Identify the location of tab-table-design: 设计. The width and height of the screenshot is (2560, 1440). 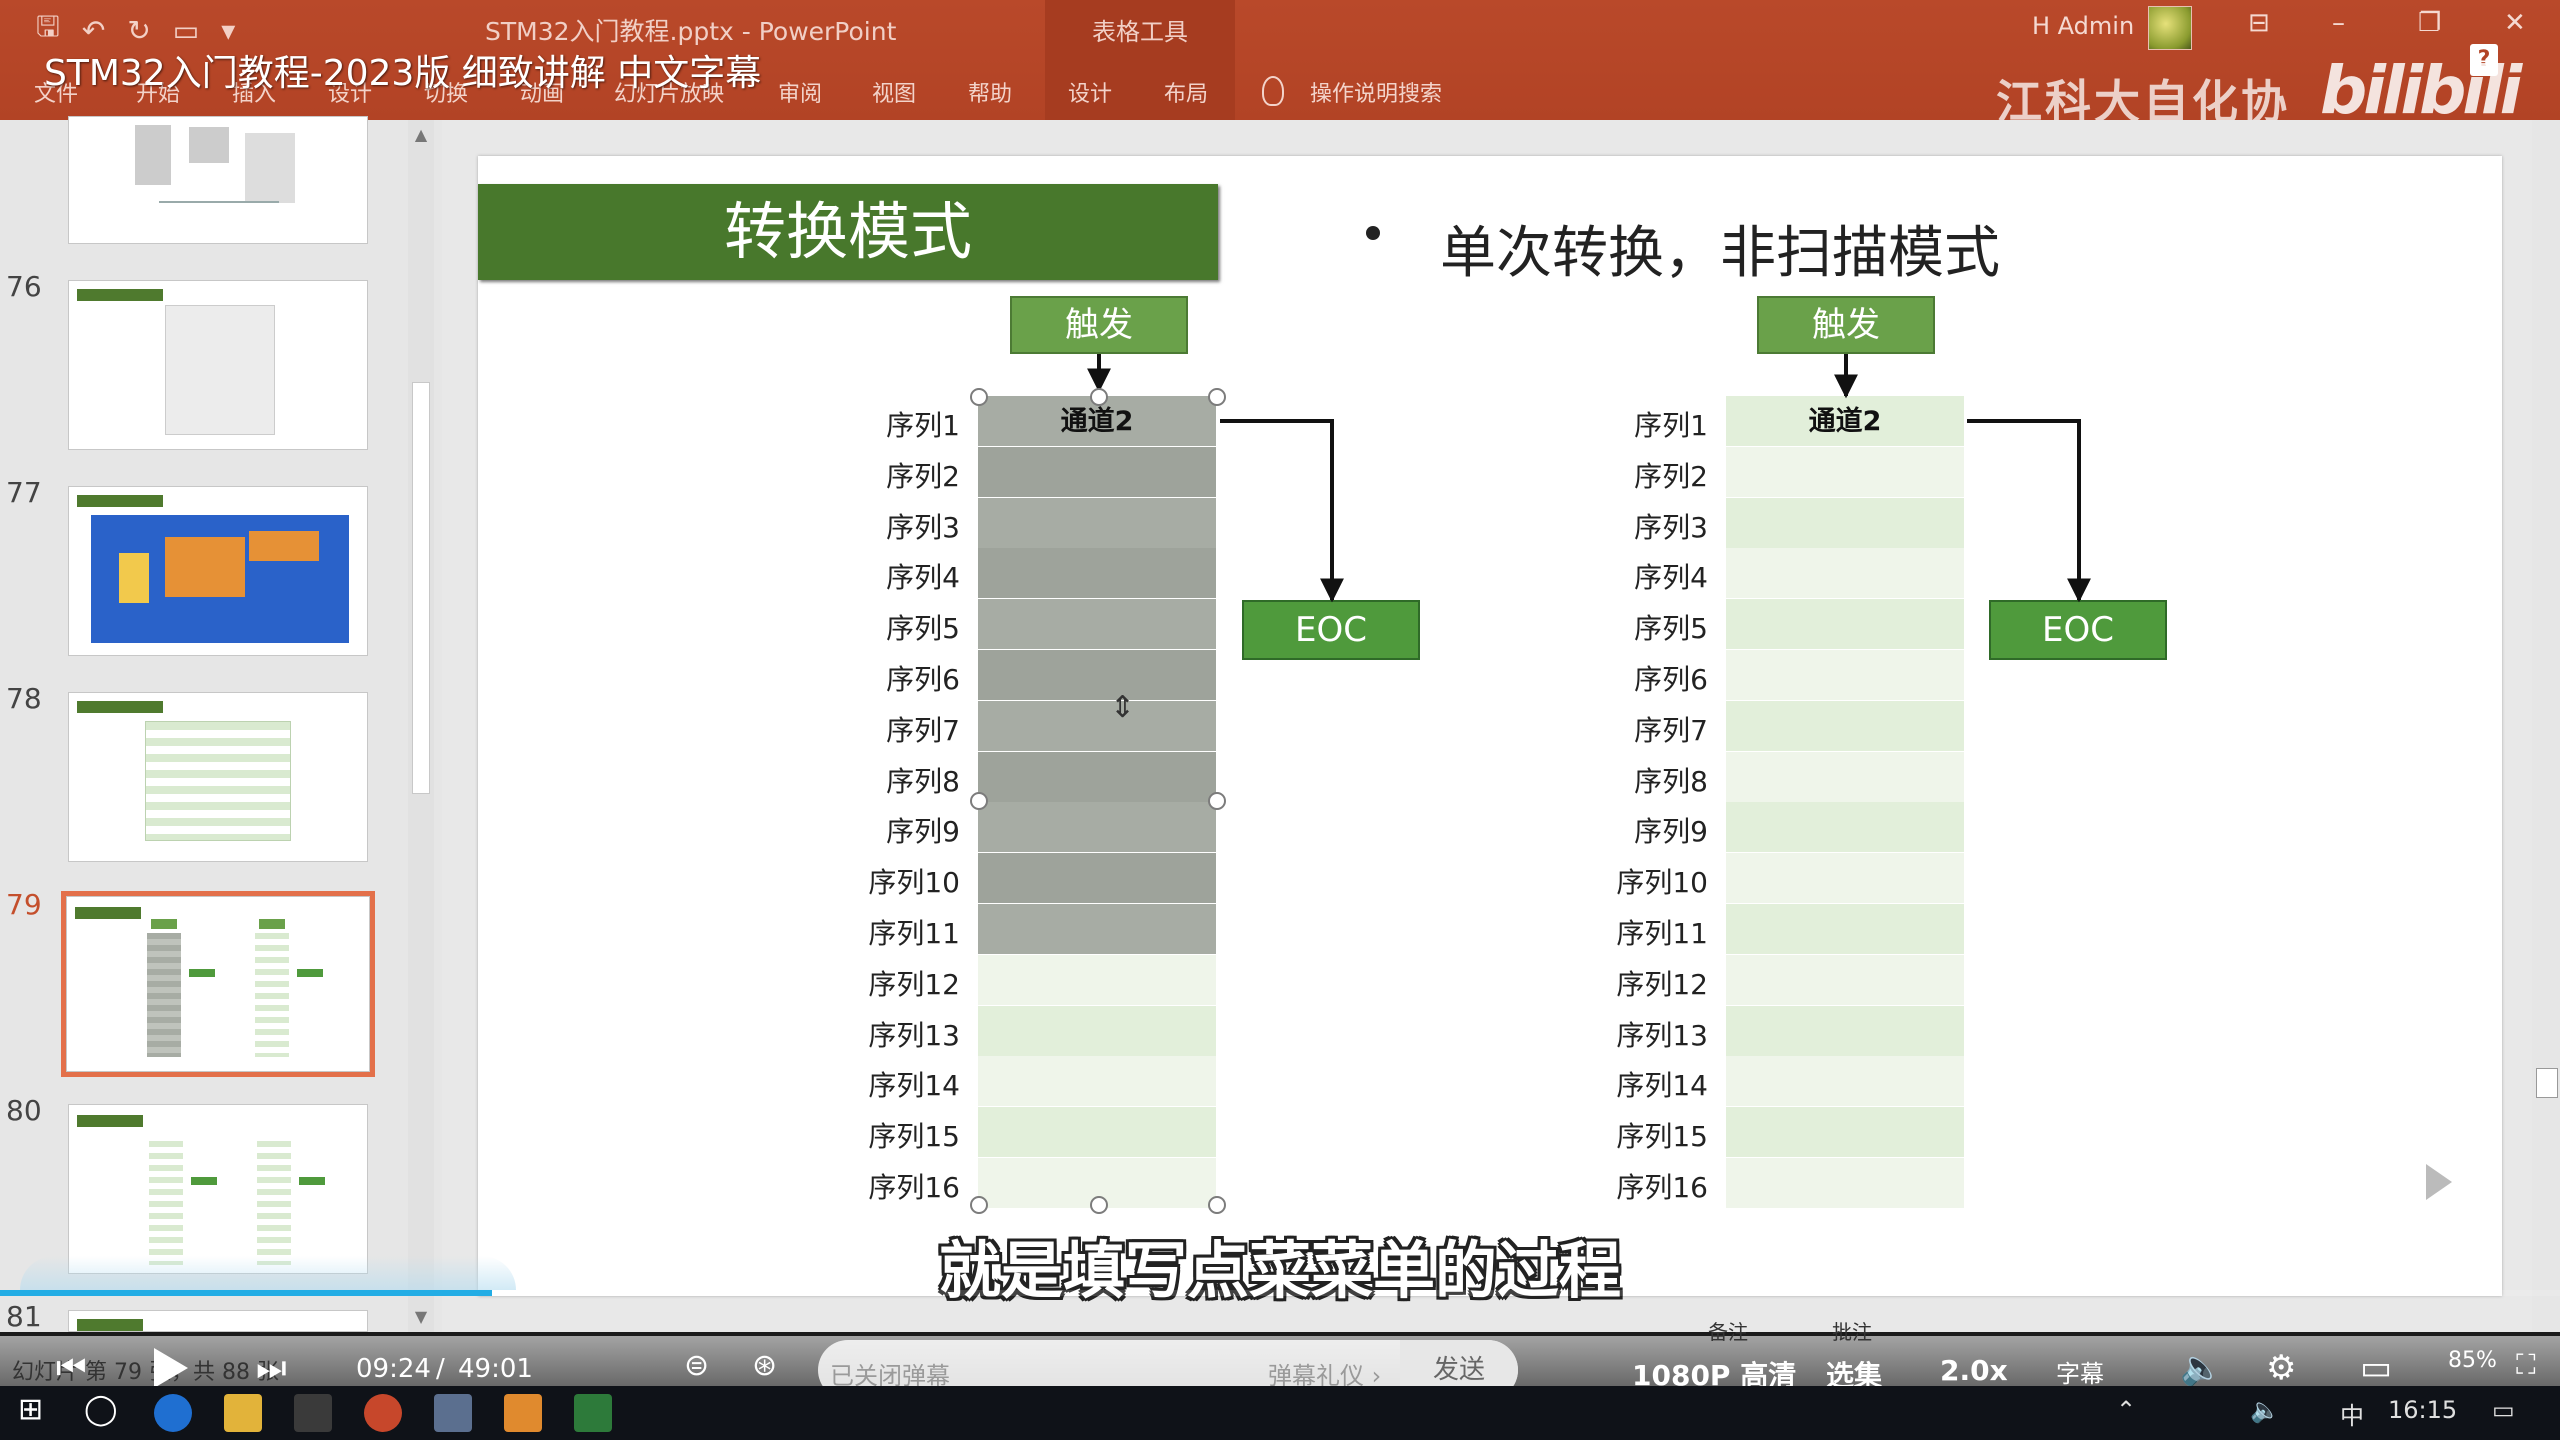
(1090, 92).